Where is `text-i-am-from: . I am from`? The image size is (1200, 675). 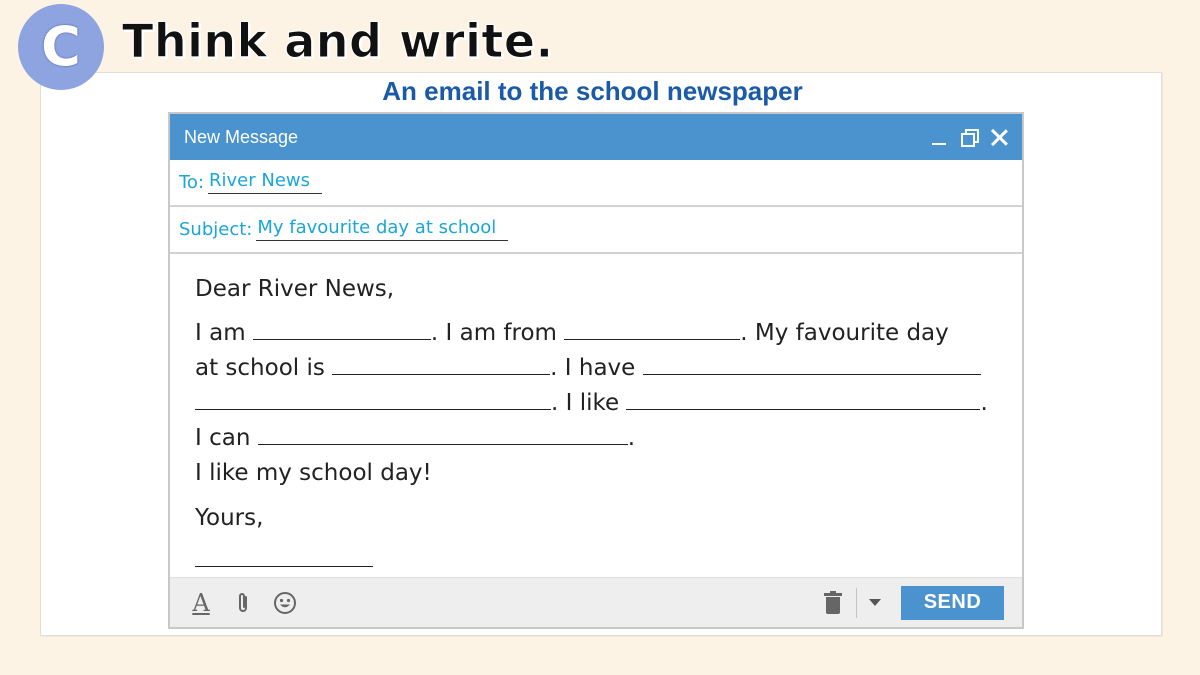 text-i-am-from: . I am from is located at coordinates (493, 333).